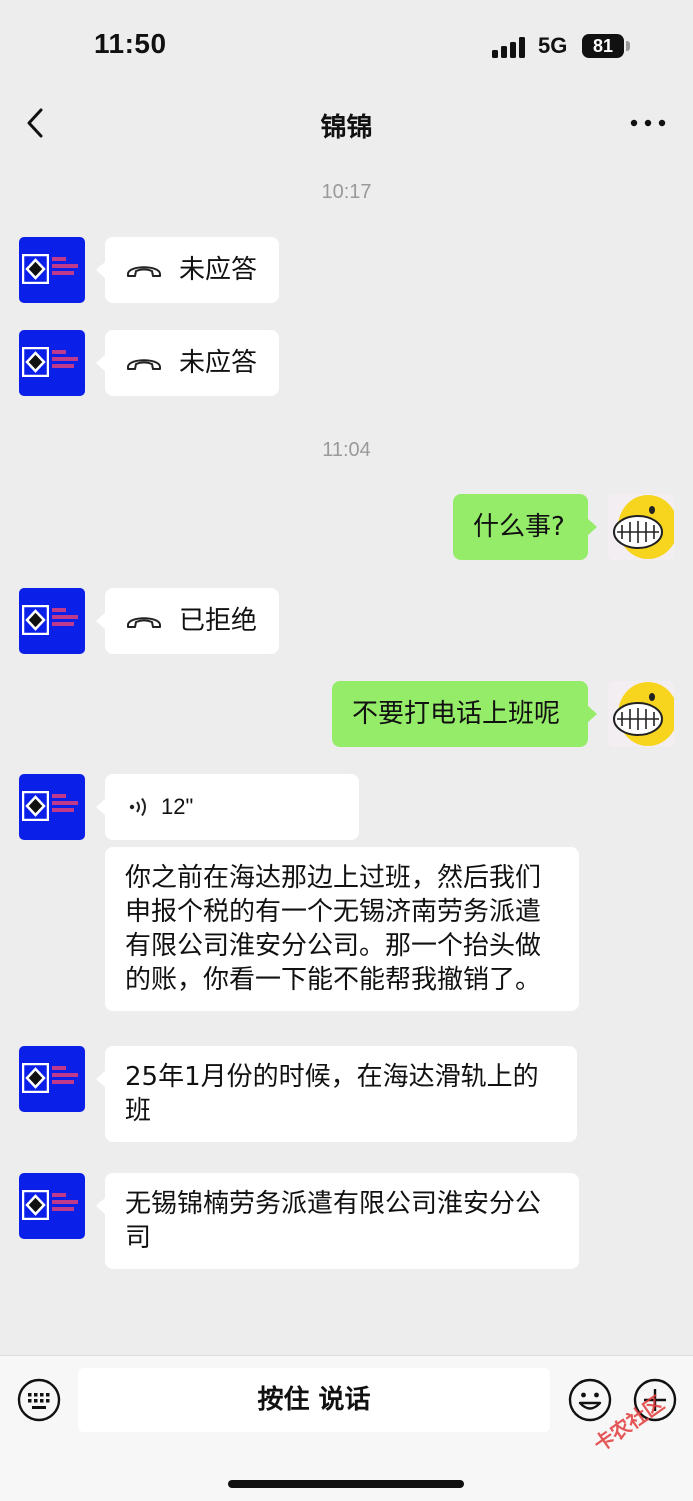 This screenshot has width=693, height=1501. Describe the element at coordinates (525, 527) in the screenshot. I see `outgoing-message: 什么事?` at that location.